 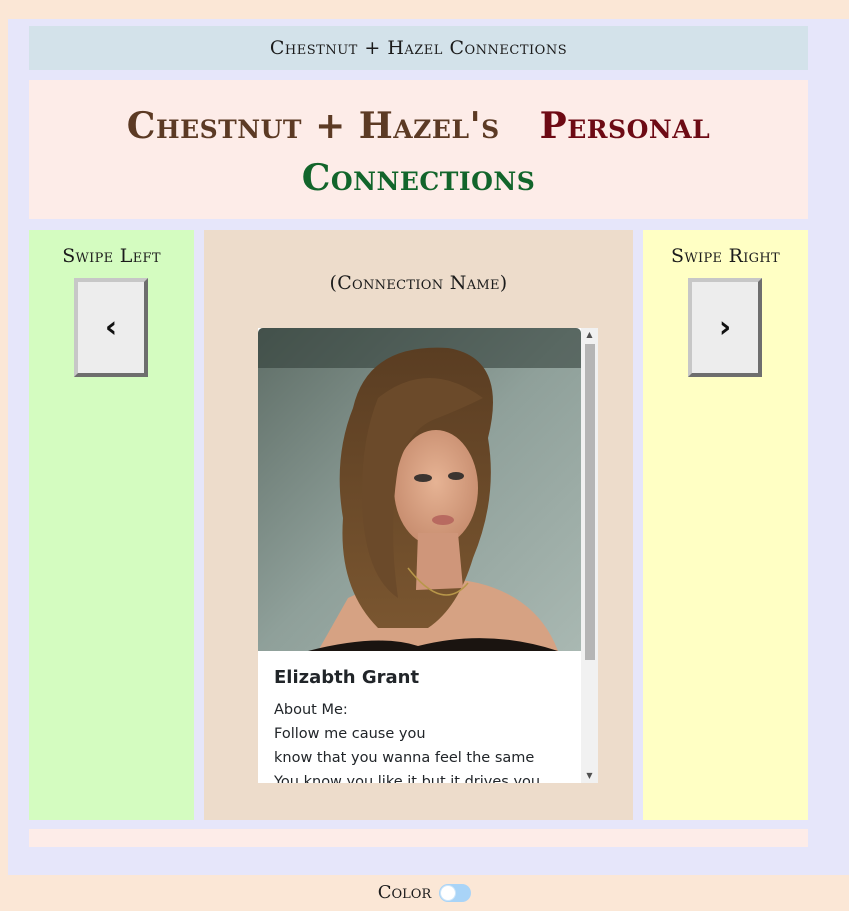 I want to click on scroll-up-arrow-icon: ▲, so click(x=589, y=335).